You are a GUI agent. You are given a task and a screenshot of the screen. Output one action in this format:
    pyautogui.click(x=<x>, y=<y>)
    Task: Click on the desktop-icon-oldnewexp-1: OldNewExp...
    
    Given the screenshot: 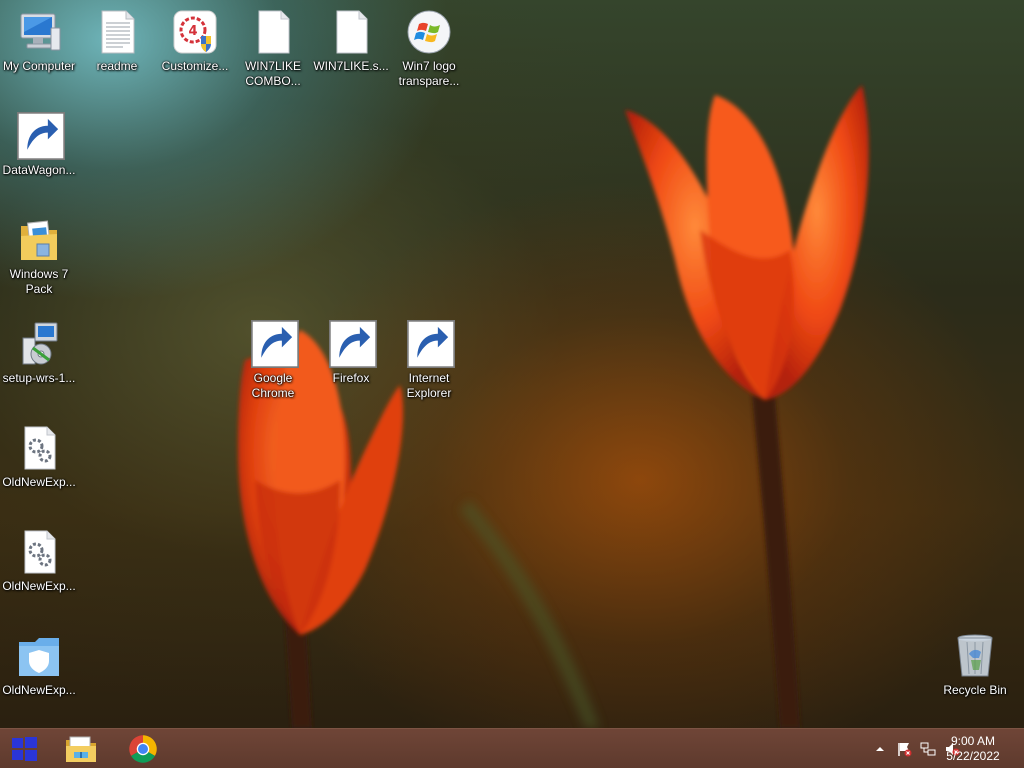 What is the action you would take?
    pyautogui.click(x=39, y=457)
    